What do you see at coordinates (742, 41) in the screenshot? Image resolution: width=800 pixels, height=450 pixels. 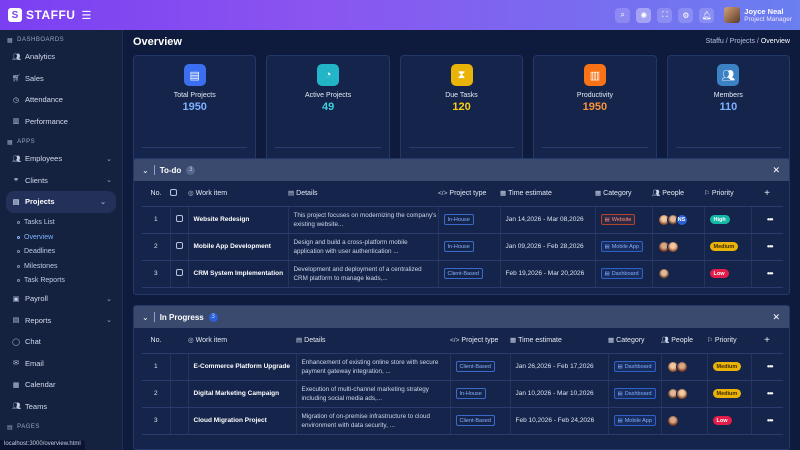 I see `breadcrumb-projects: Projects` at bounding box center [742, 41].